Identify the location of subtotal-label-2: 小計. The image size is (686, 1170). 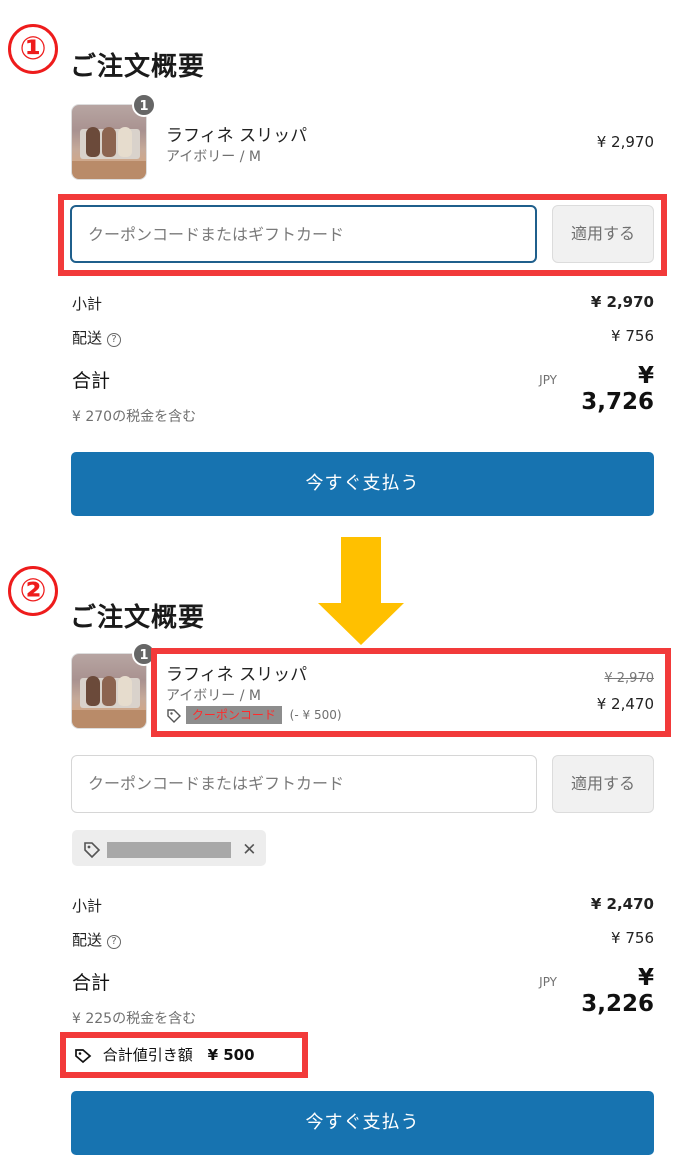
(87, 906).